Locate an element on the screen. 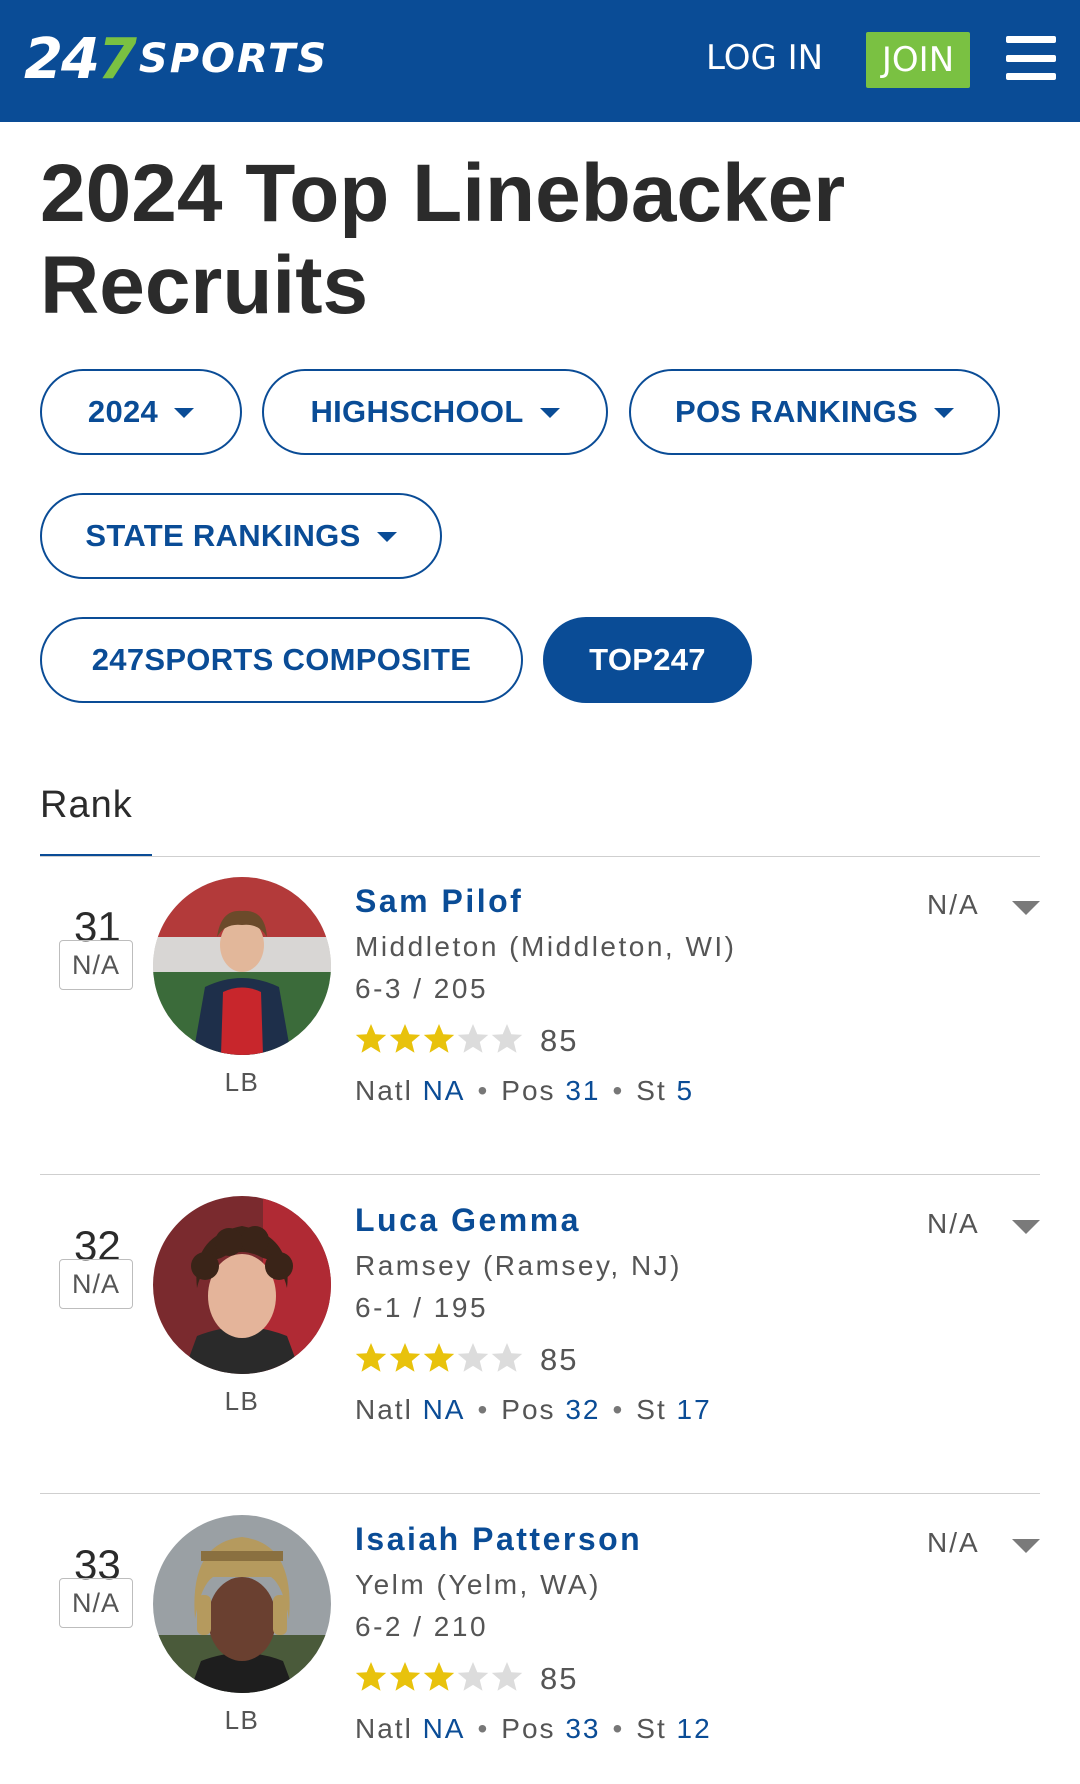  state-rankings-label: STATE RANKINGS is located at coordinates (223, 535).